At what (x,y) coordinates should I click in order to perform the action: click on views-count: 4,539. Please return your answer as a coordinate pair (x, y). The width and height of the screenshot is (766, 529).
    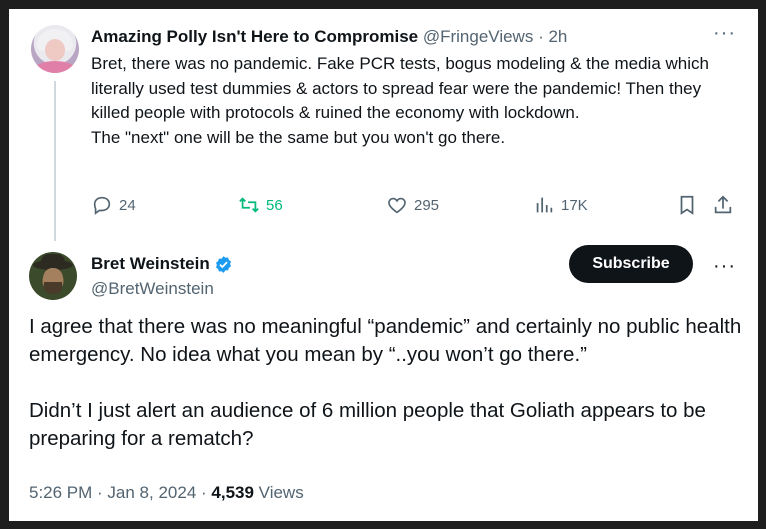
    Looking at the image, I should click on (232, 492).